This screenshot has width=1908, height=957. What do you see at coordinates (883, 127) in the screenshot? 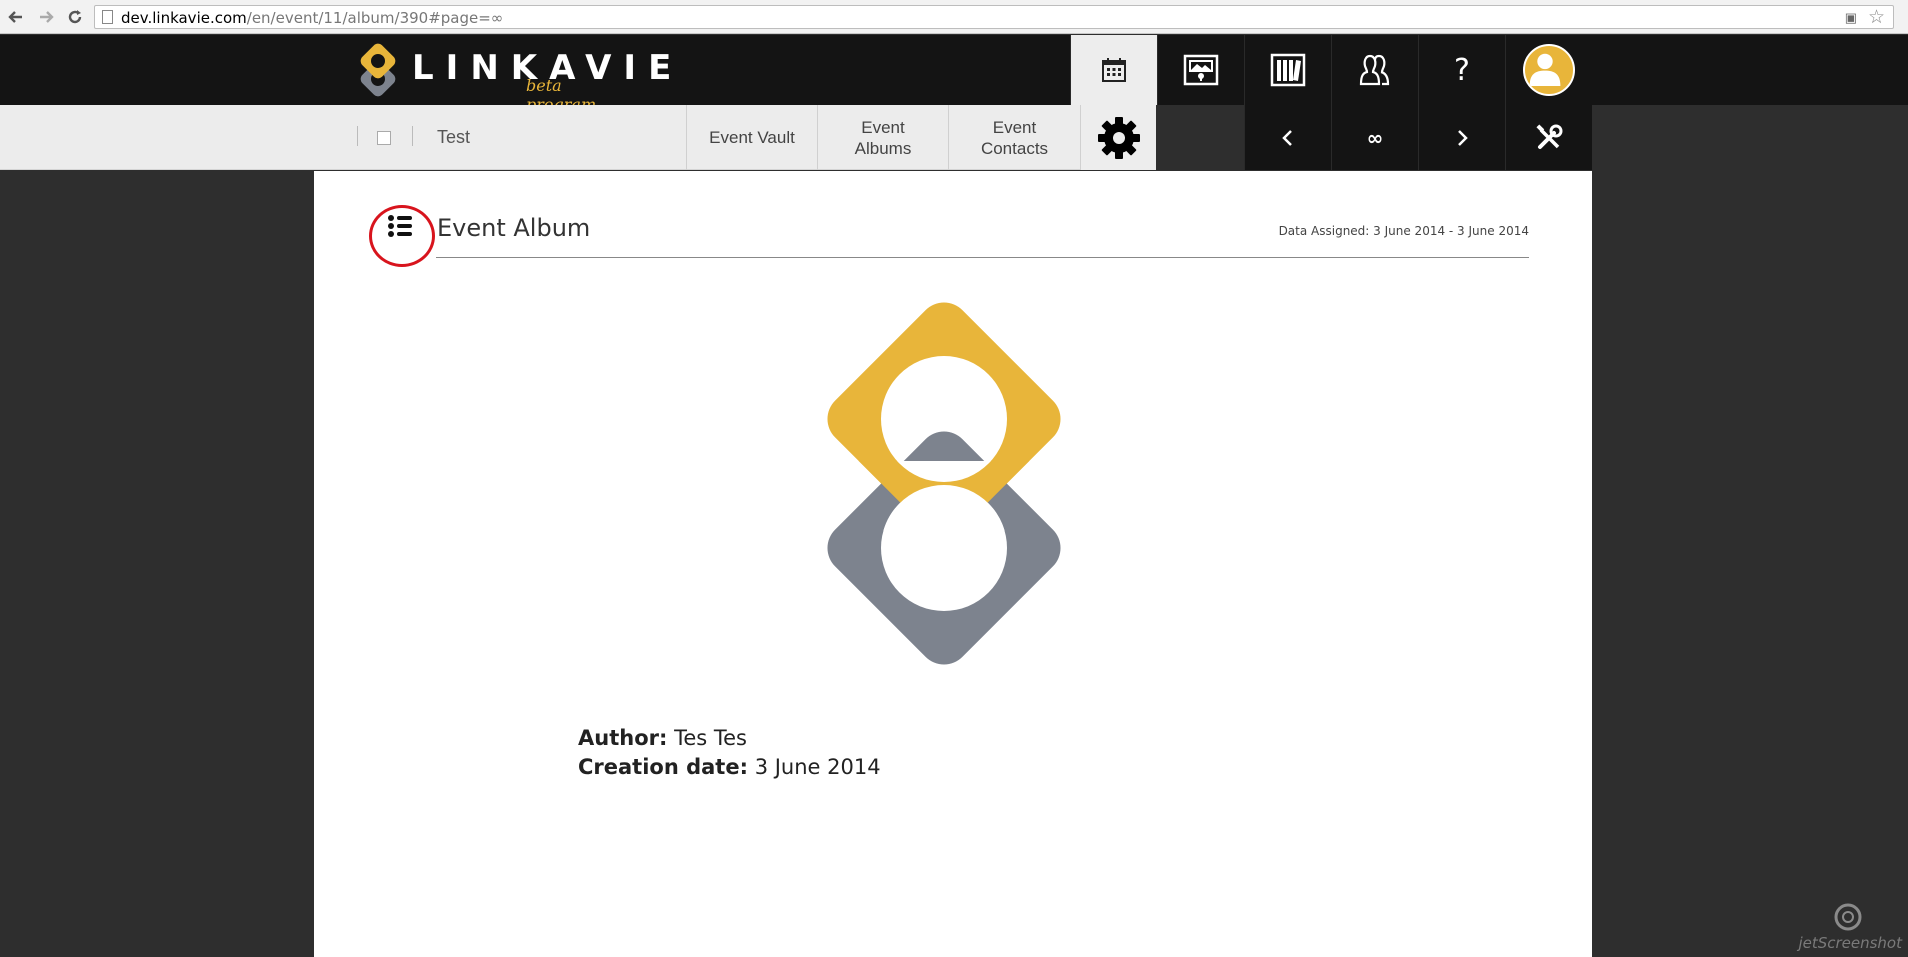
I see `tab-event-albums-line1: Event` at bounding box center [883, 127].